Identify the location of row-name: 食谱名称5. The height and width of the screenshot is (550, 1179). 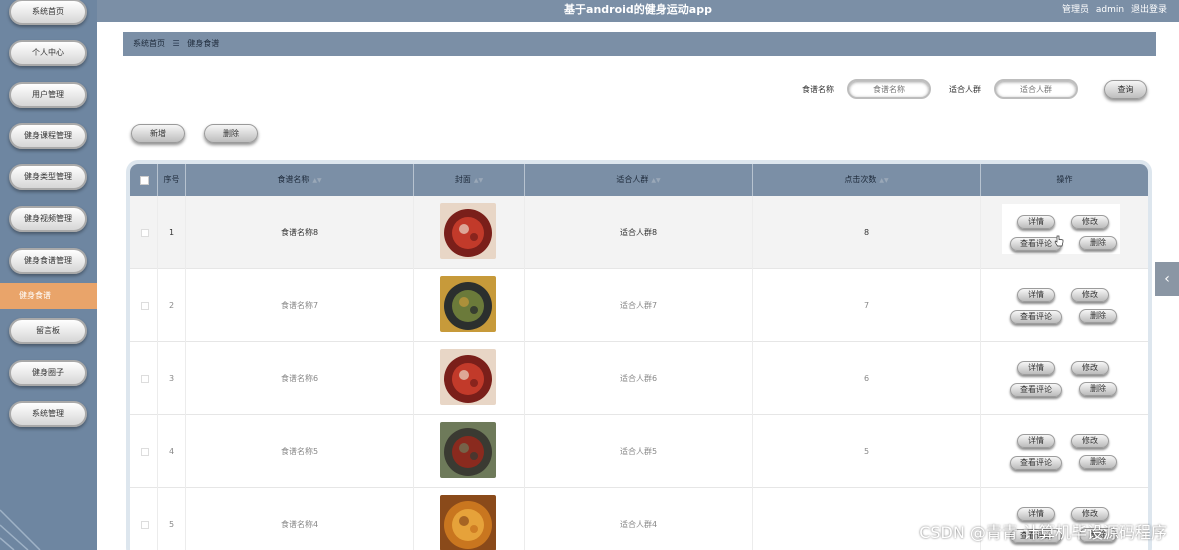
(300, 451).